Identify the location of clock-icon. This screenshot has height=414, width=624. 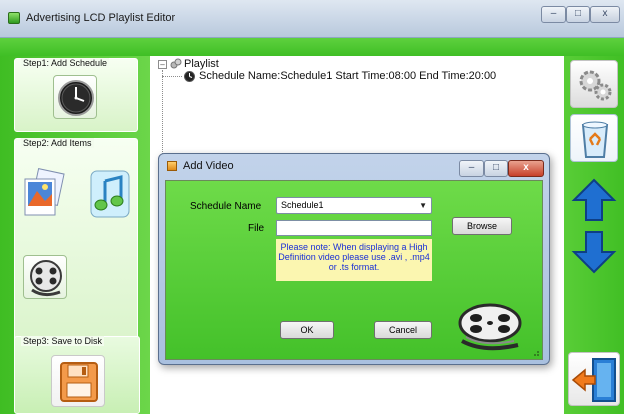
(76, 98).